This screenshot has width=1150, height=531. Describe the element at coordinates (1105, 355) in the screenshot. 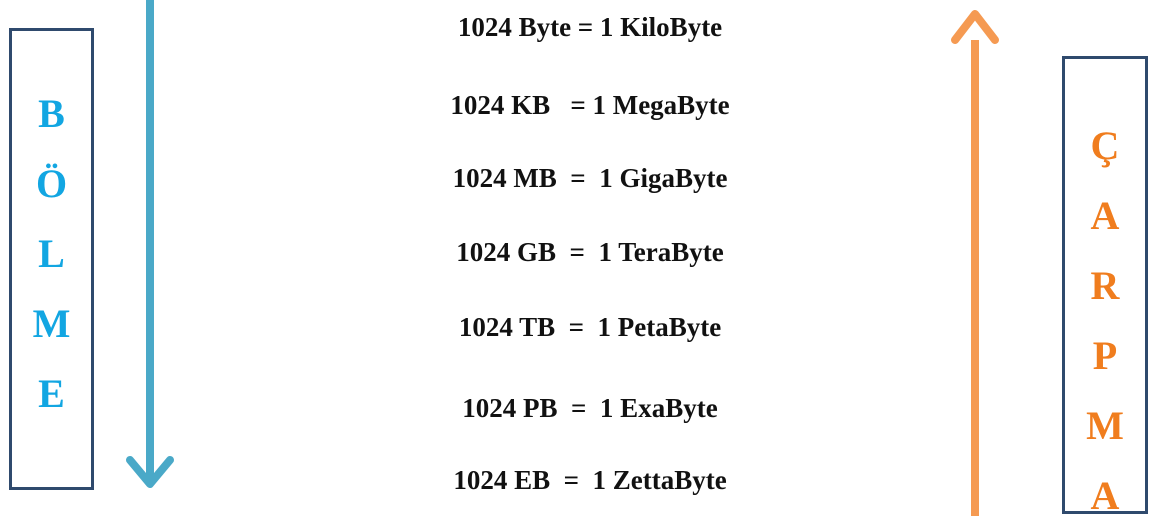

I see `carpma-letter: P` at that location.